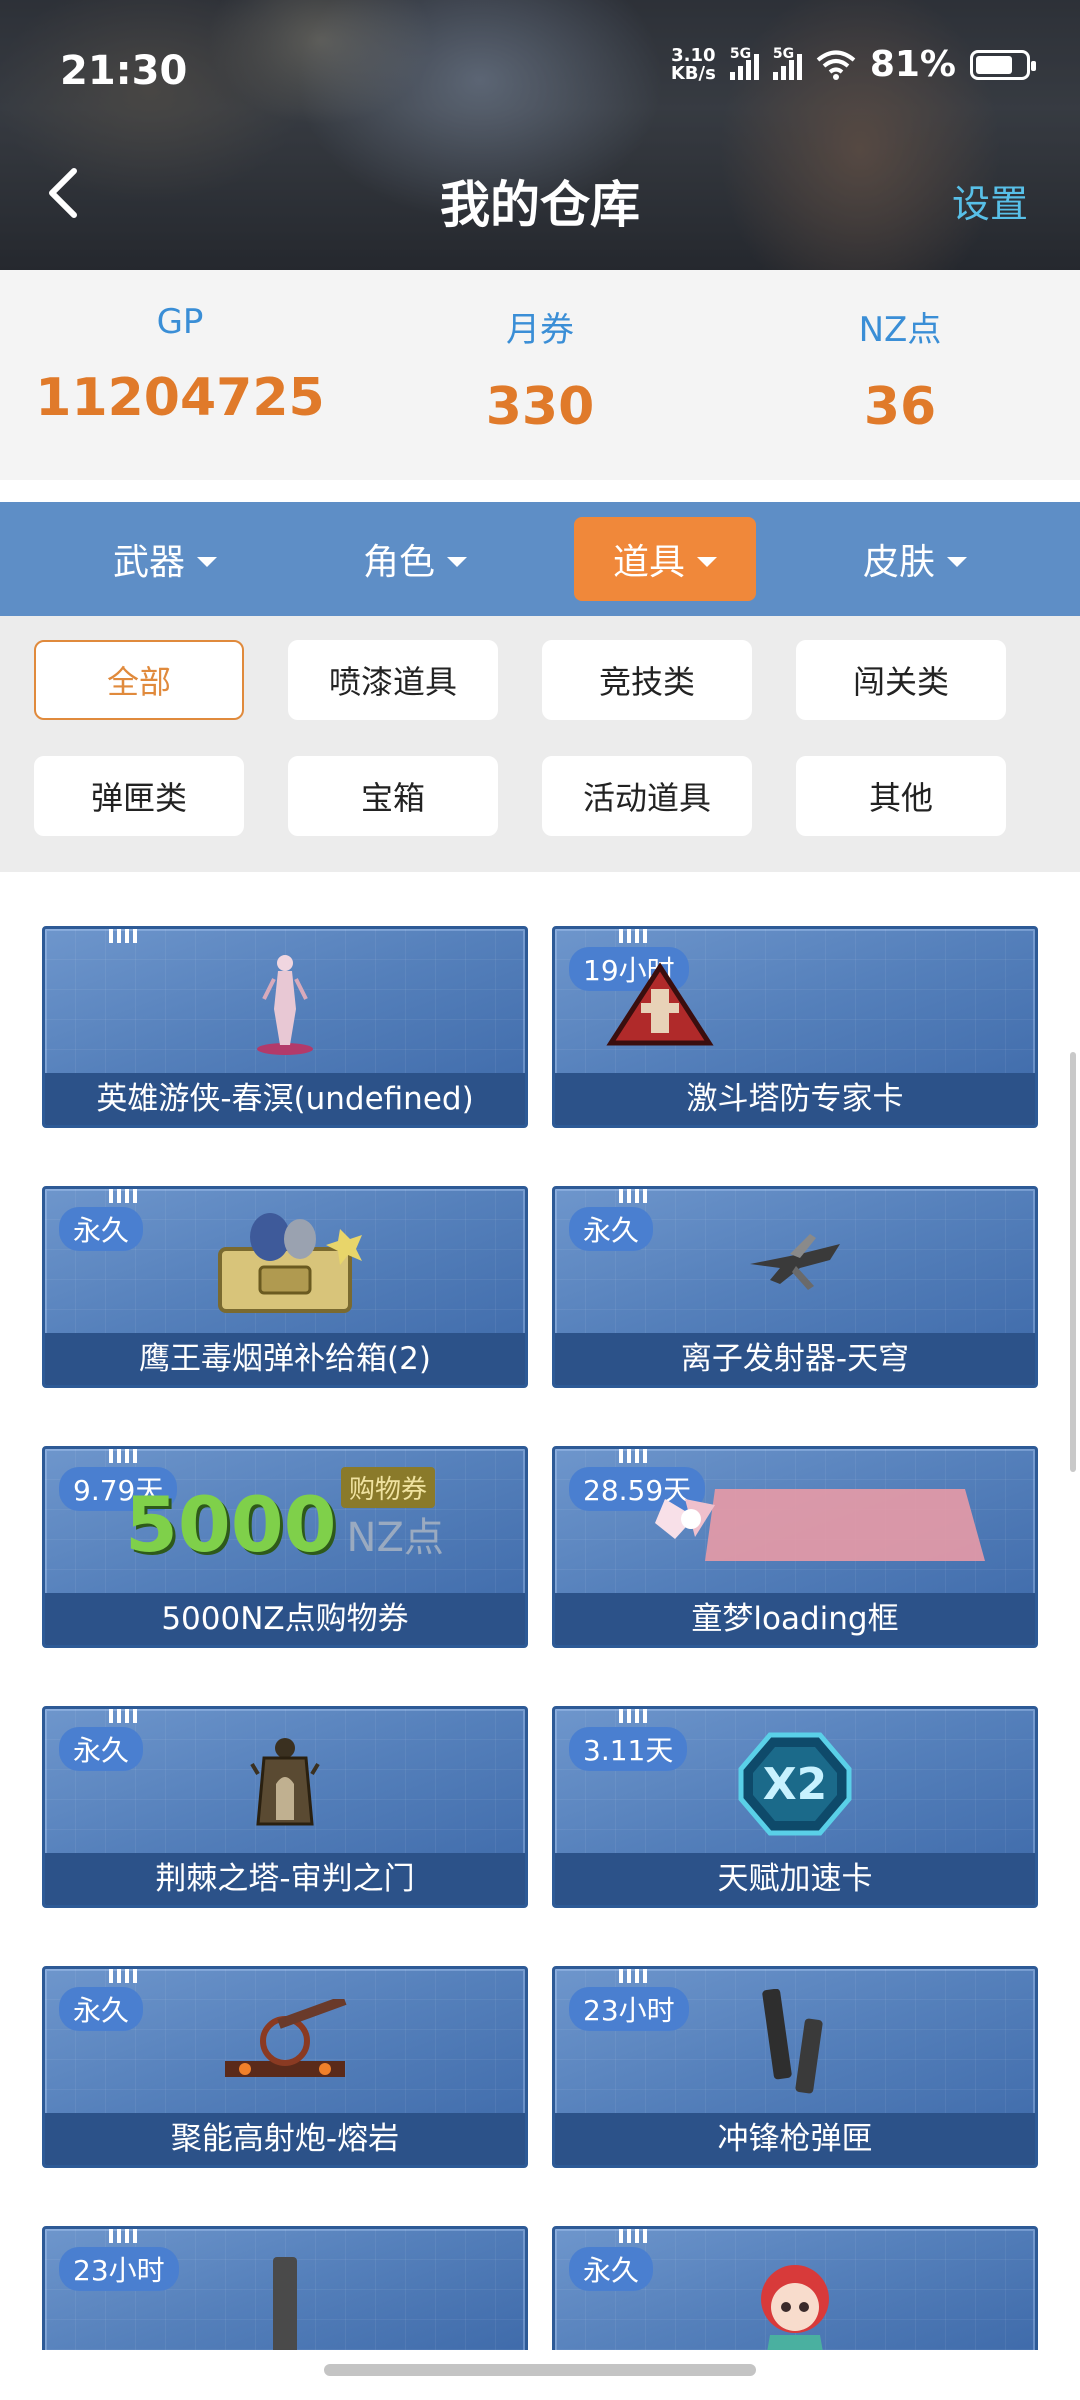  What do you see at coordinates (139, 796) in the screenshot?
I see `filter-magazine: 弹匣类` at bounding box center [139, 796].